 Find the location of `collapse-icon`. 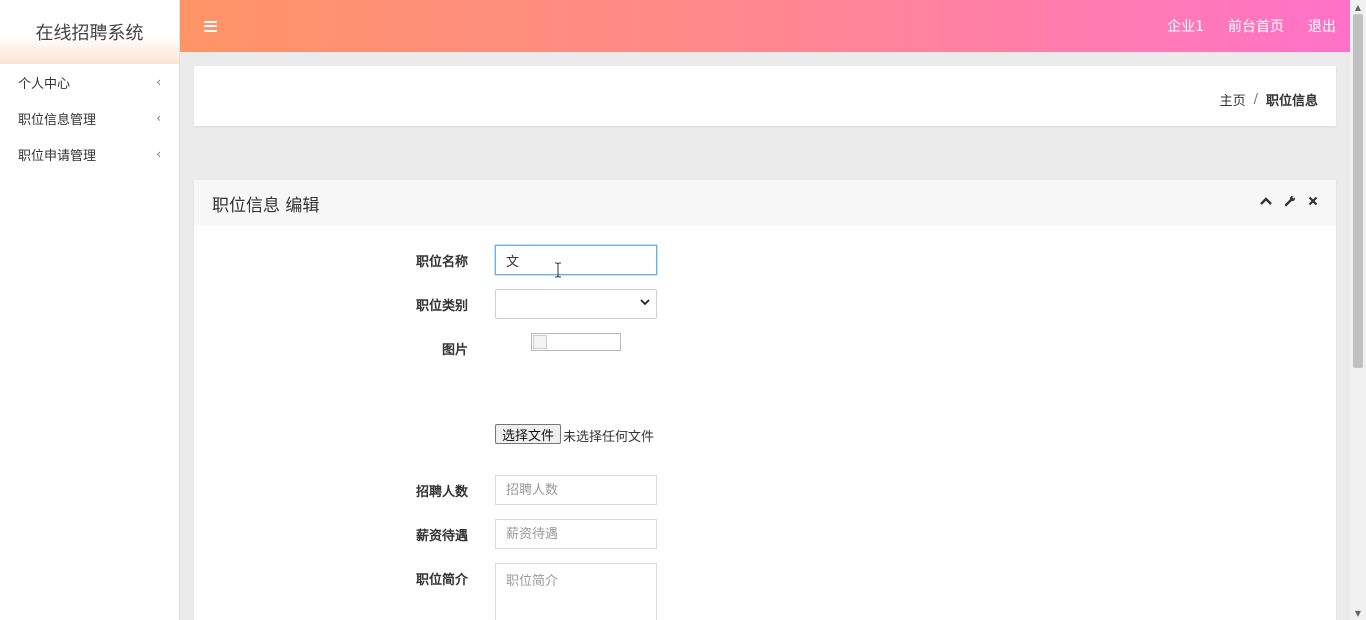

collapse-icon is located at coordinates (1266, 203).